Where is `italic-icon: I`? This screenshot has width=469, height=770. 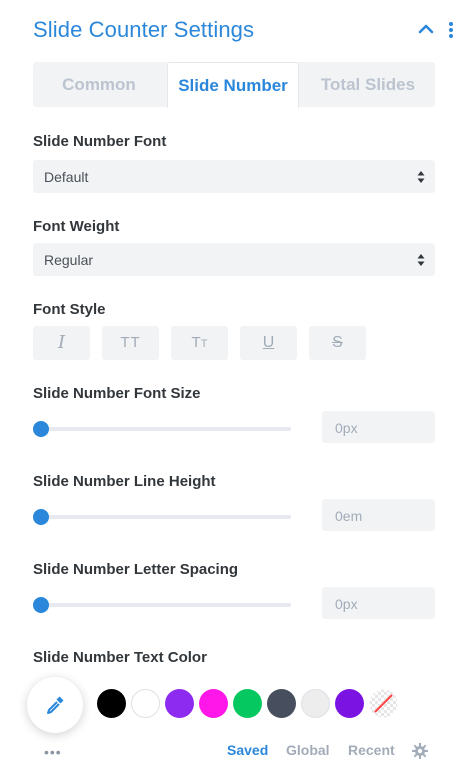
italic-icon: I is located at coordinates (61, 342).